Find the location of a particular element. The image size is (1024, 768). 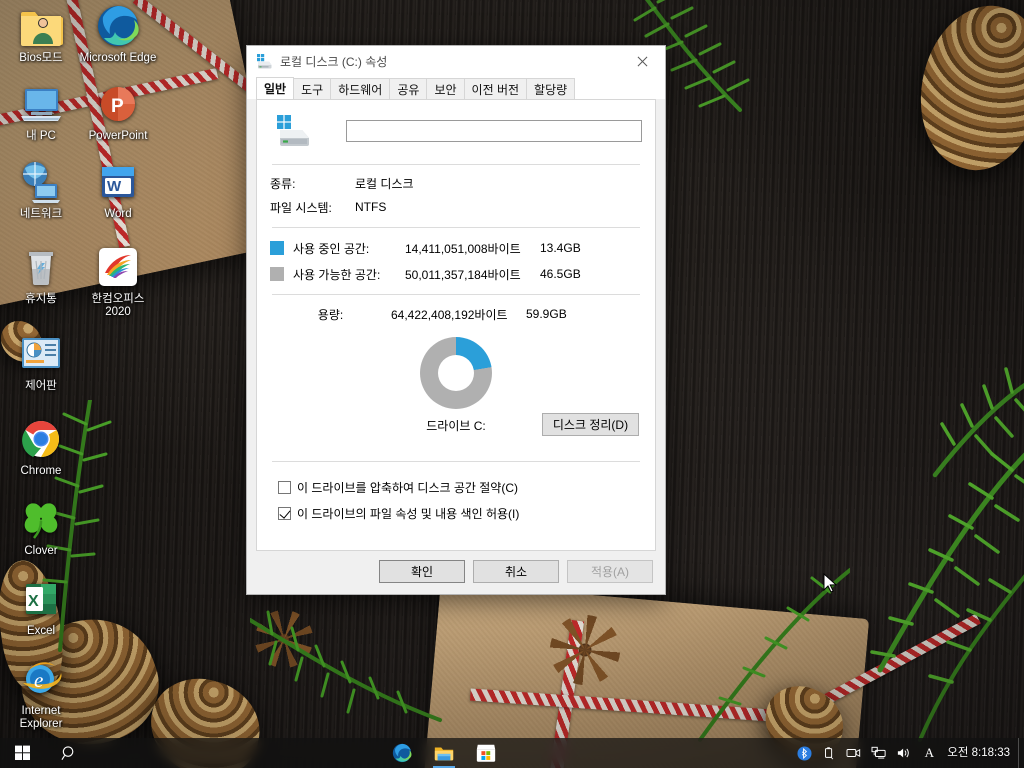

capacity-row: 용량: 64,422,408,192바이트 59.9GB is located at coordinates (456, 314).